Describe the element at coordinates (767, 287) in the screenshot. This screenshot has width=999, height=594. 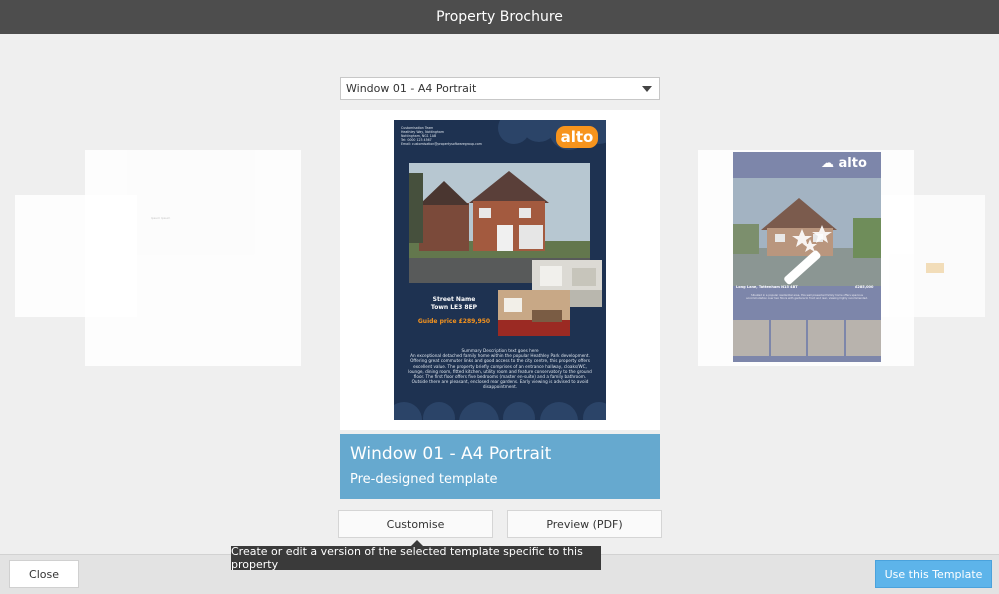
I see `property-location: Long Lane, Tottenham N15 4BT` at that location.